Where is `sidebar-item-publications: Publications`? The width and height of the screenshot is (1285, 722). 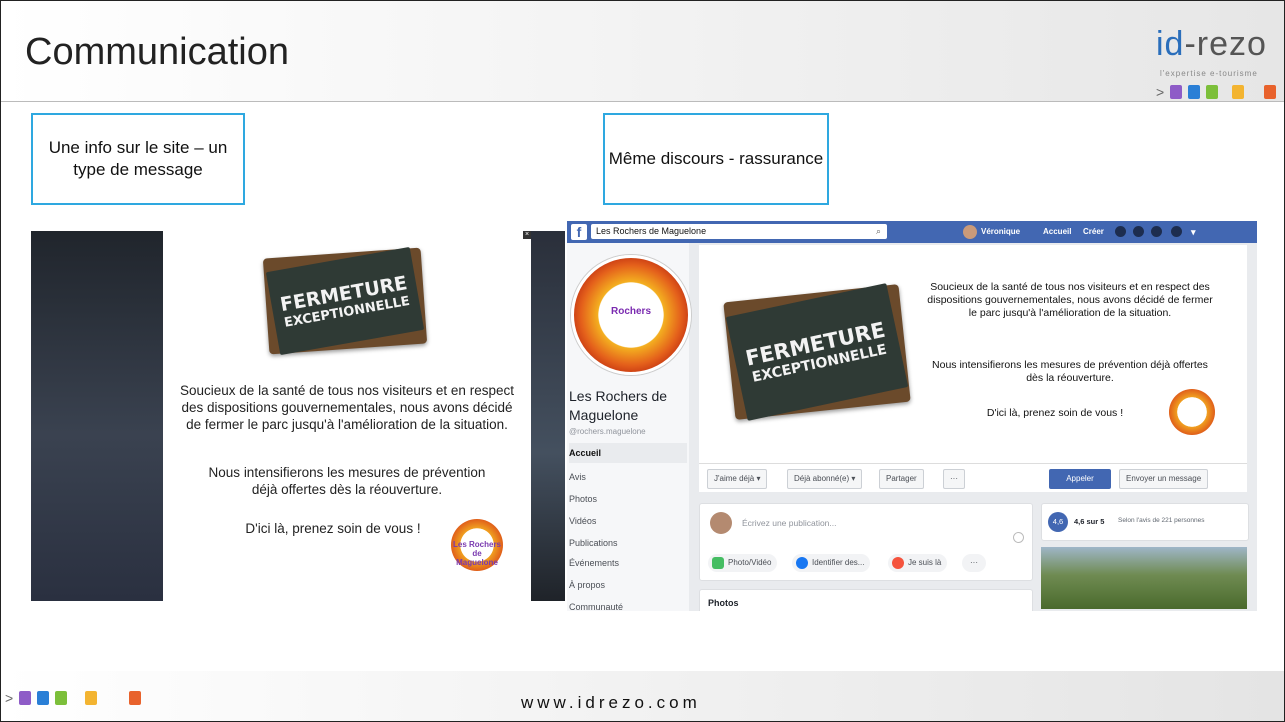
sidebar-item-publications: Publications is located at coordinates (628, 543).